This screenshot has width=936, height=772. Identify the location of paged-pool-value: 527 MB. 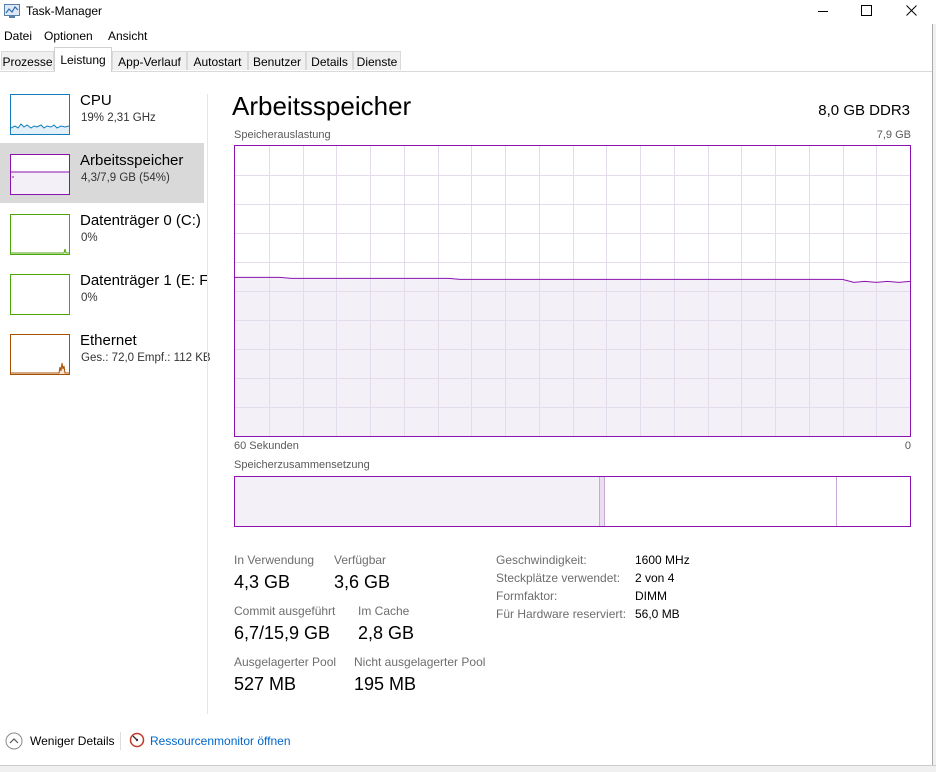
(265, 684).